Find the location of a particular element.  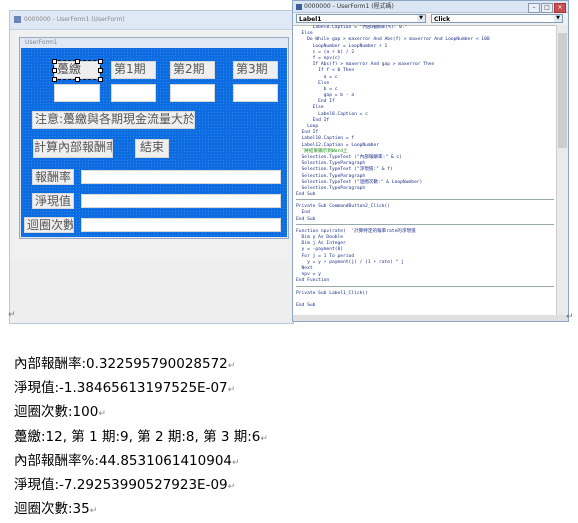

anchor-mark-icon: ↵ is located at coordinates (12, 315).